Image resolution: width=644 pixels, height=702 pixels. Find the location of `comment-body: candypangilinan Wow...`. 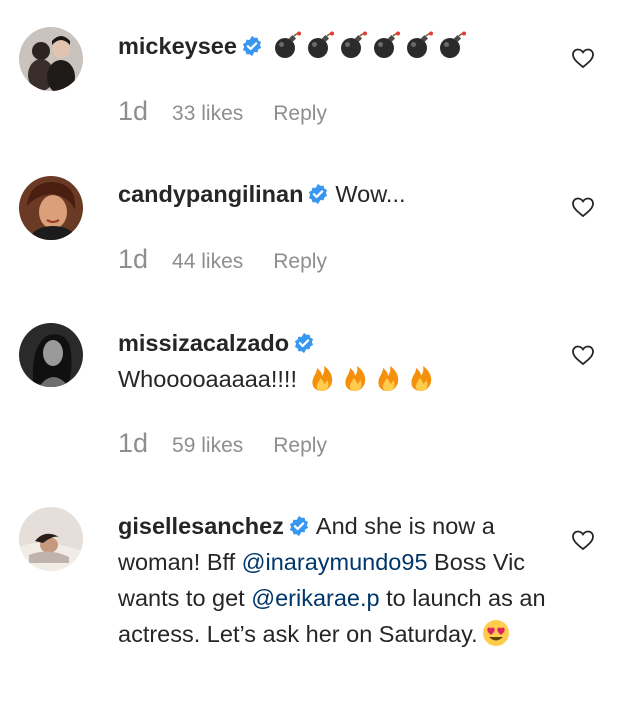

comment-body: candypangilinan Wow... is located at coordinates (338, 194).